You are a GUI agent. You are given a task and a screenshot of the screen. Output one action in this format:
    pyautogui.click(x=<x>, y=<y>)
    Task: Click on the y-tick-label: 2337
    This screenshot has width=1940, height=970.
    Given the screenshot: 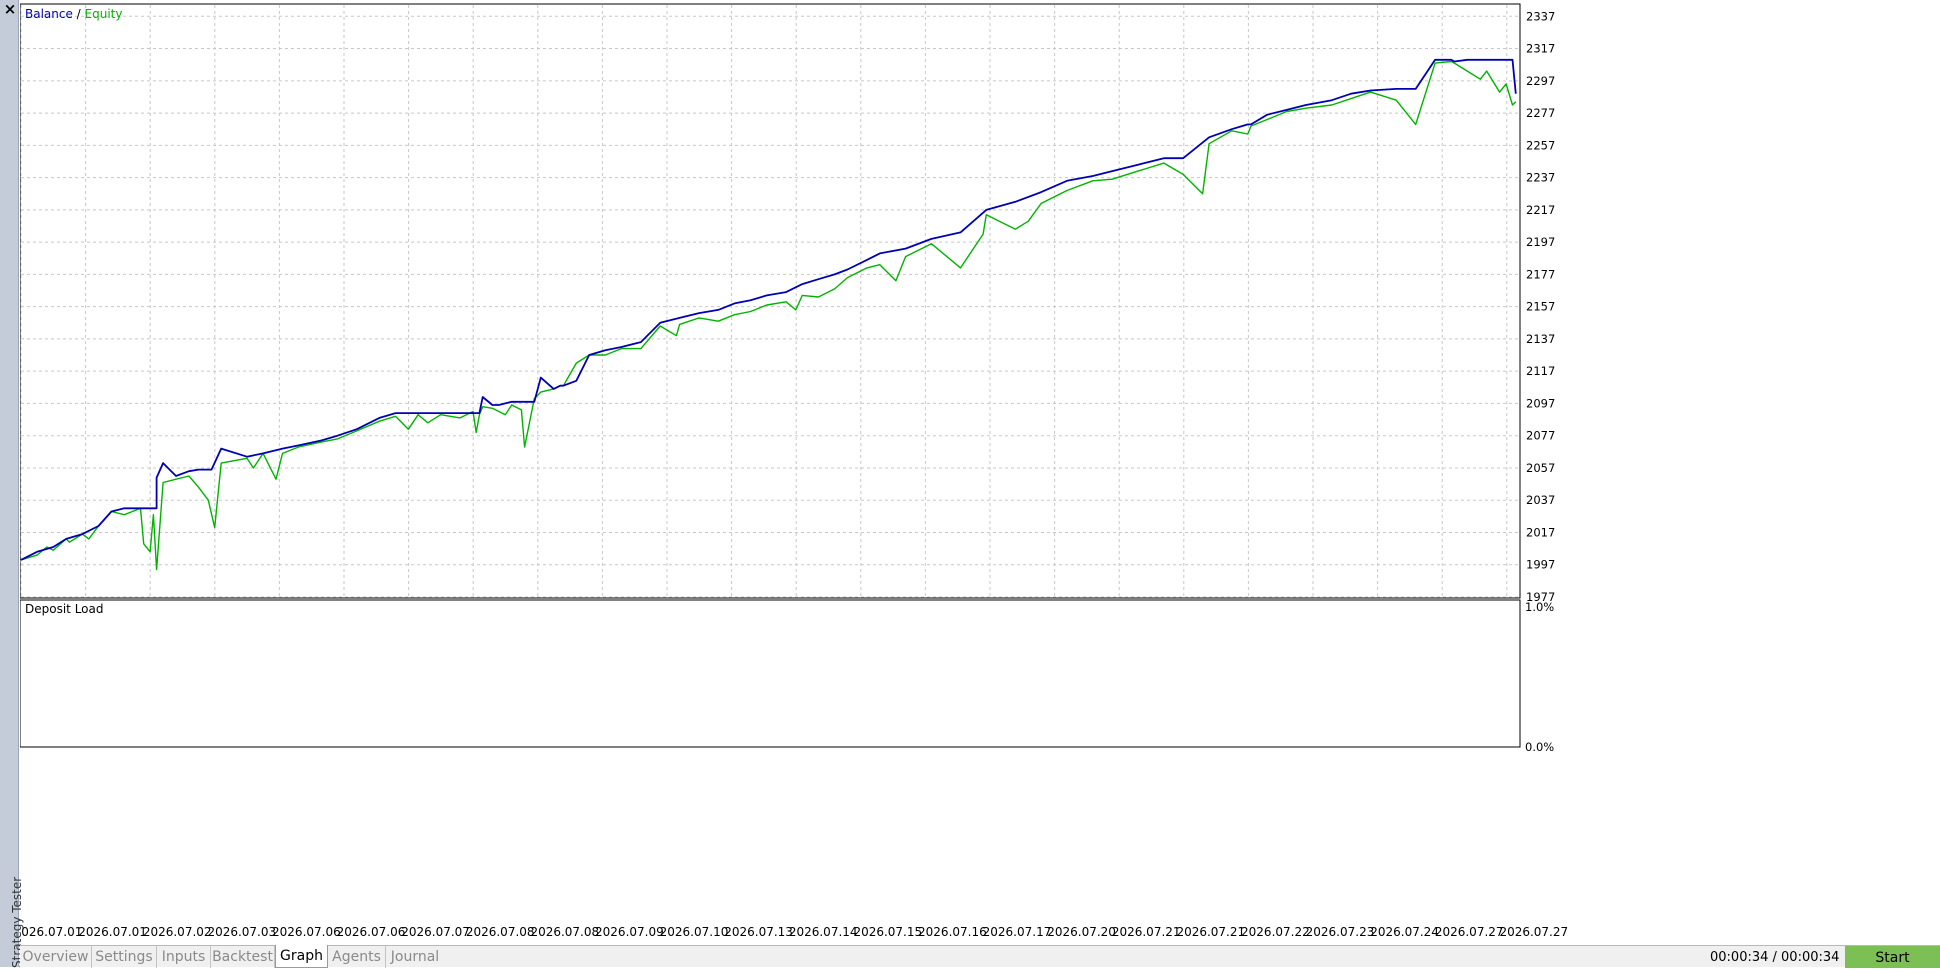 What is the action you would take?
    pyautogui.click(x=1540, y=16)
    